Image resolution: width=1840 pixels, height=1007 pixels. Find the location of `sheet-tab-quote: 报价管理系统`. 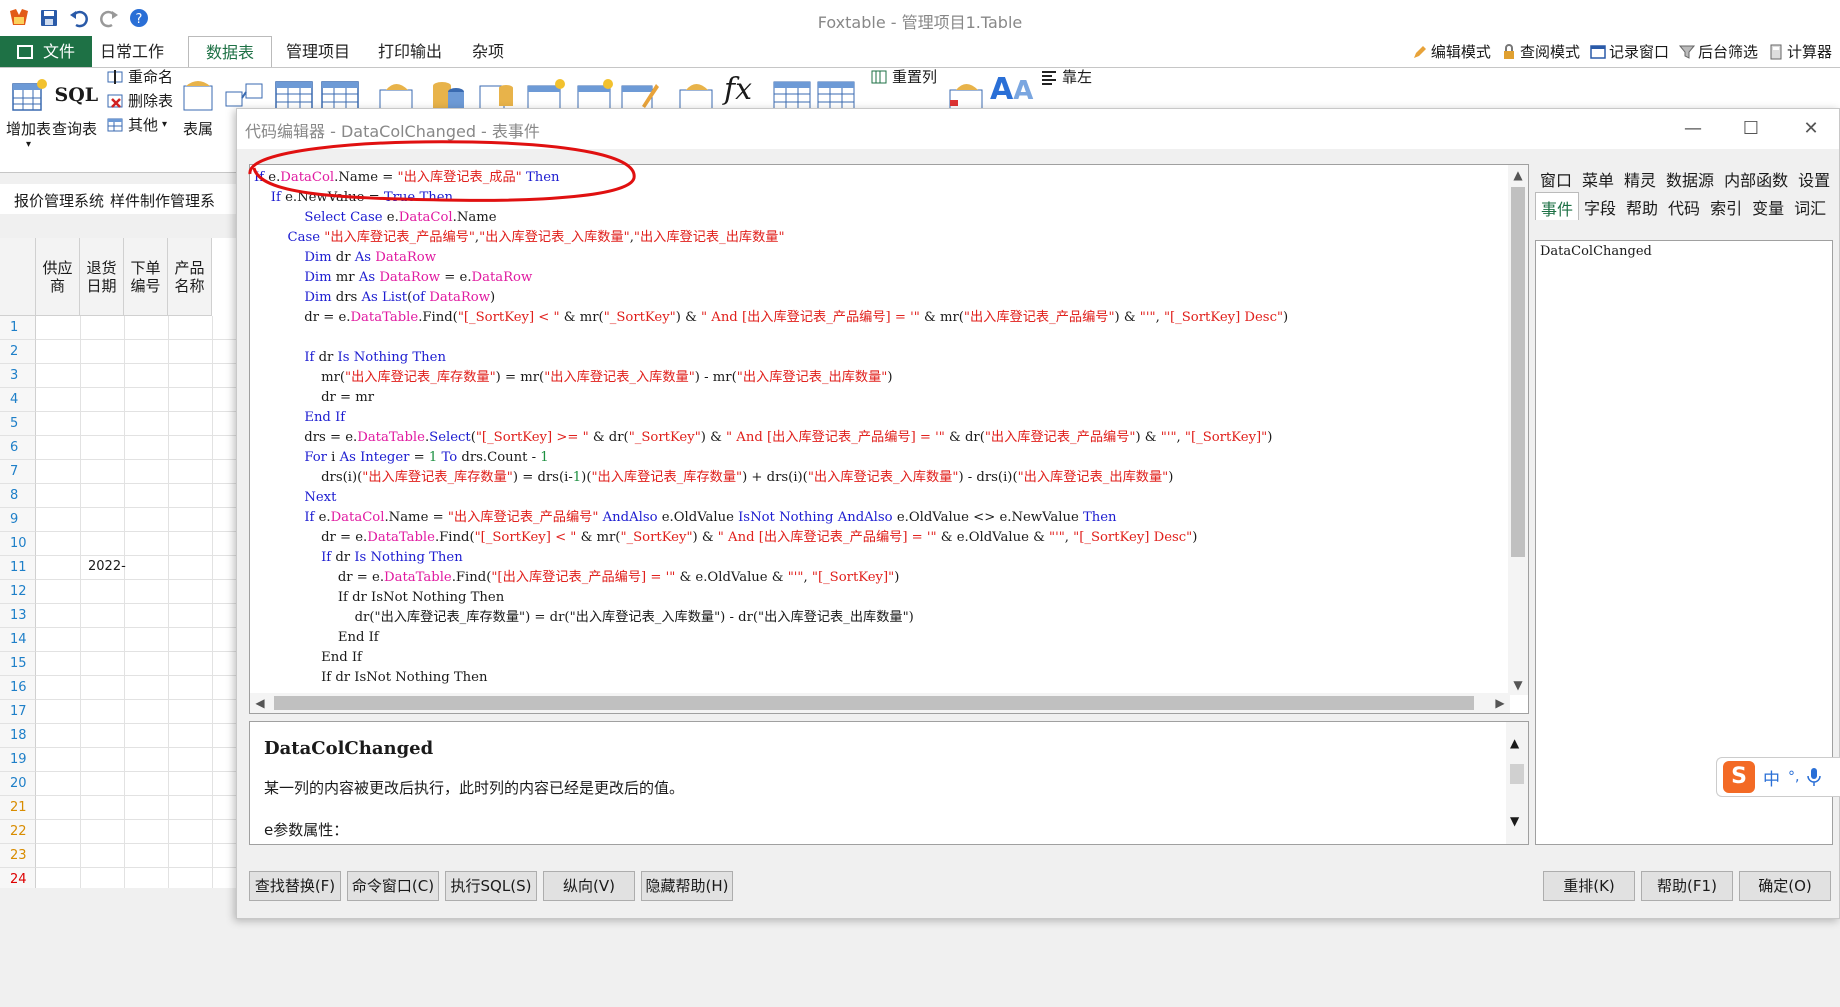

sheet-tab-quote: 报价管理系统 is located at coordinates (59, 200).